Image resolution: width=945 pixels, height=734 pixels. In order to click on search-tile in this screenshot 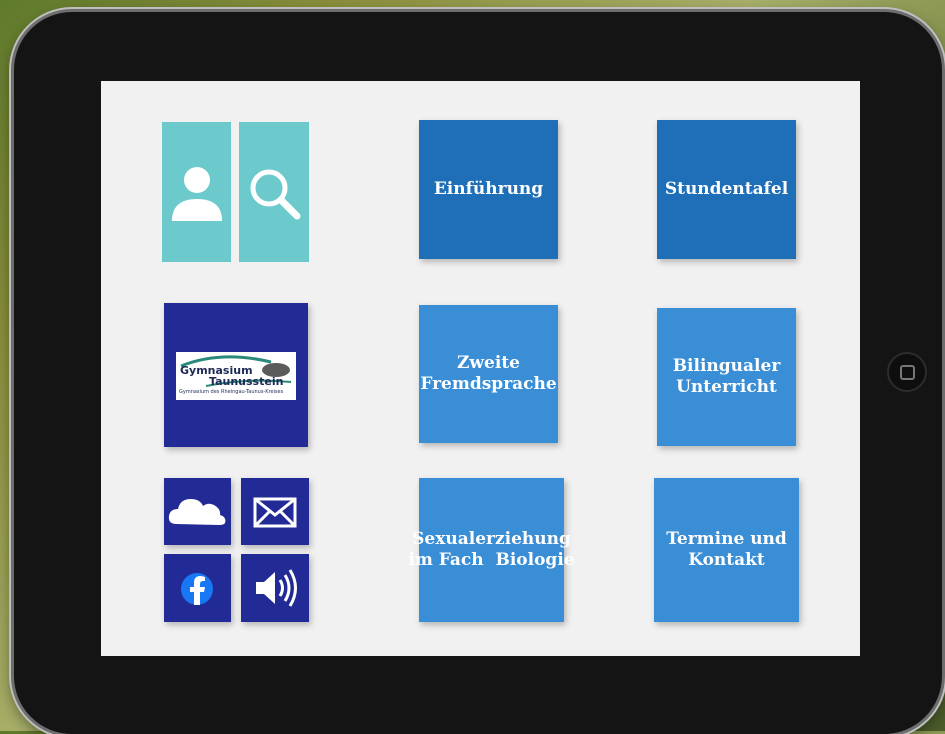, I will do `click(274, 192)`.